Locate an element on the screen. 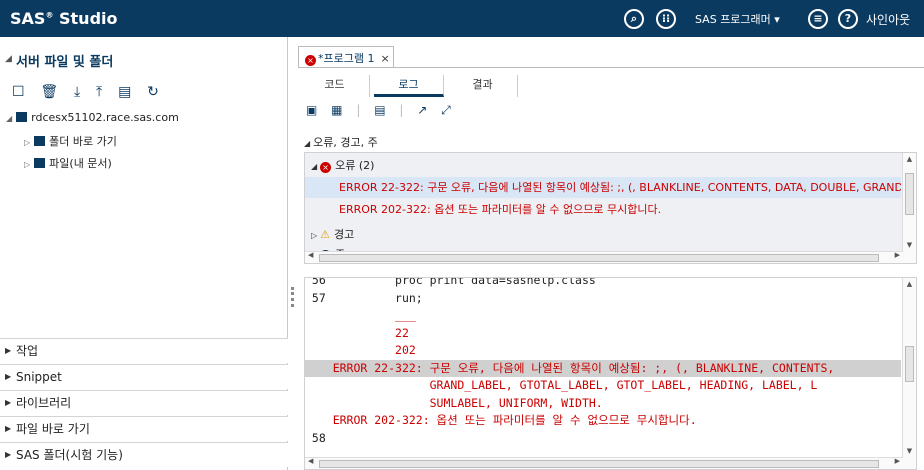 This screenshot has height=470, width=924. log-line-text: proc print data=sashelp.class is located at coordinates (464, 282).